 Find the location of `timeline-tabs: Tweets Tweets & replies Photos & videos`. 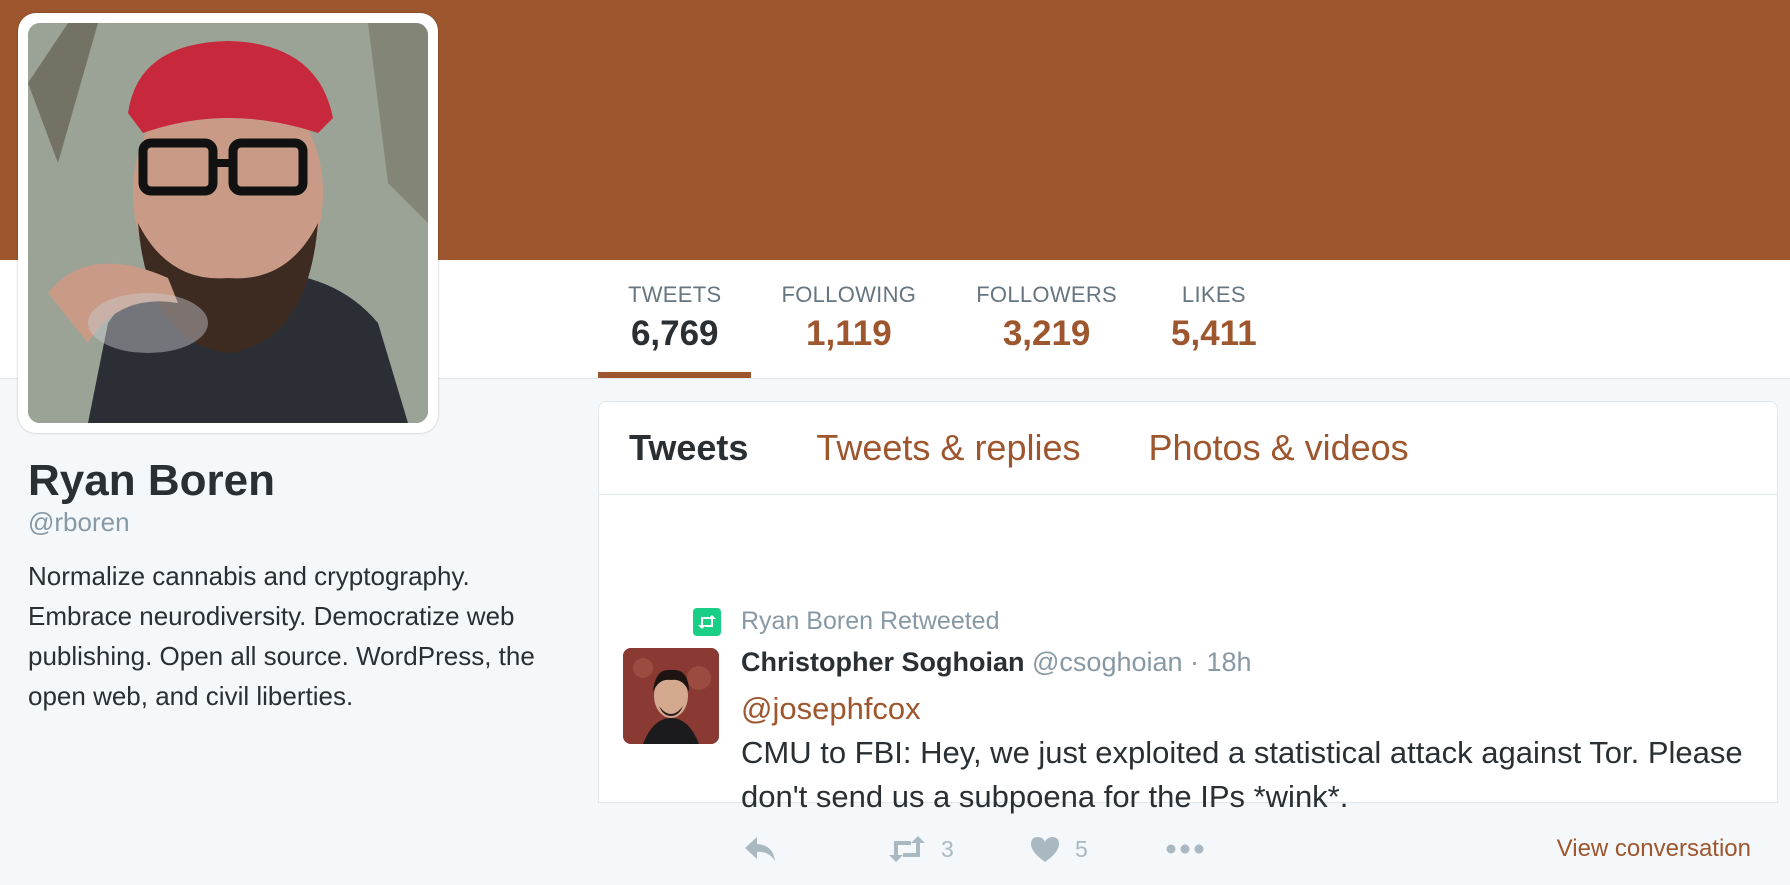

timeline-tabs: Tweets Tweets & replies Photos & videos is located at coordinates (1188, 448).